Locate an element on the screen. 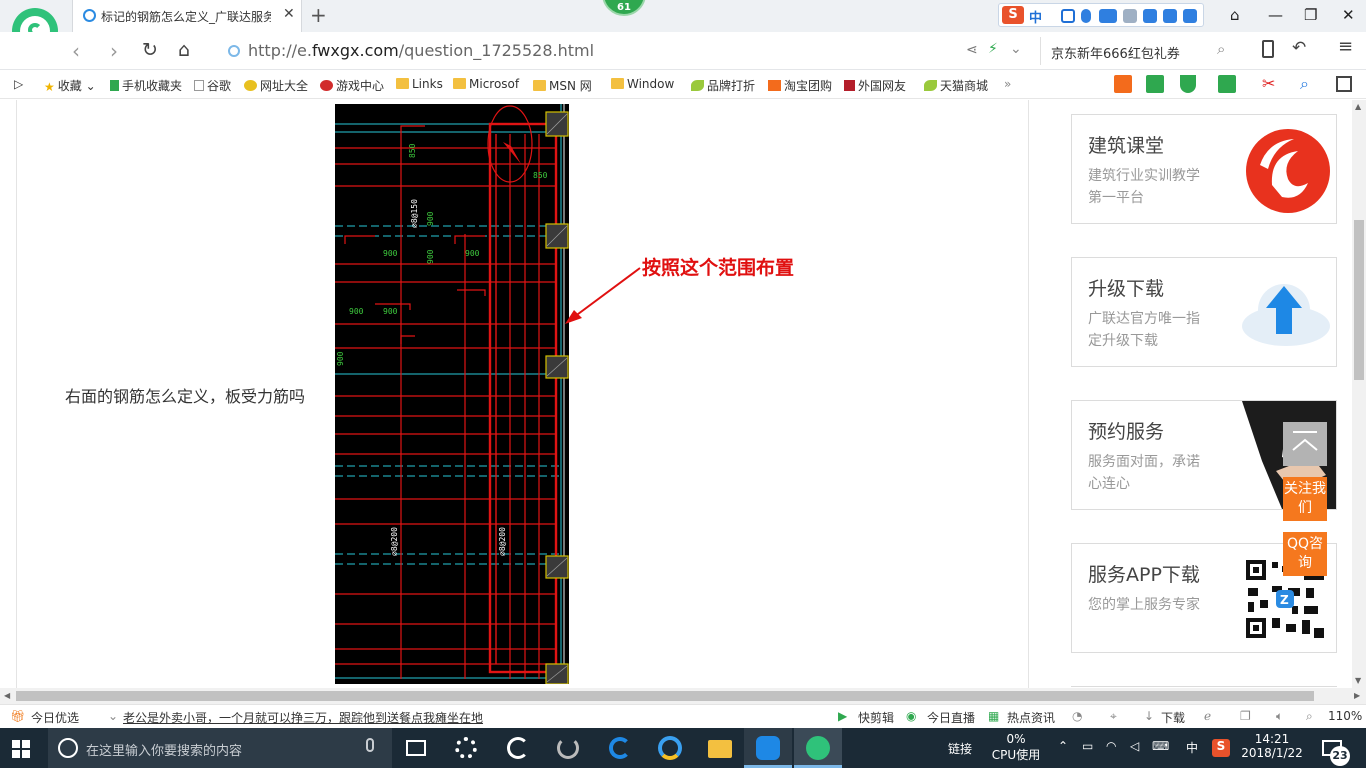 The image size is (1366, 768). browser-e-icon: ℯ is located at coordinates (1207, 716).